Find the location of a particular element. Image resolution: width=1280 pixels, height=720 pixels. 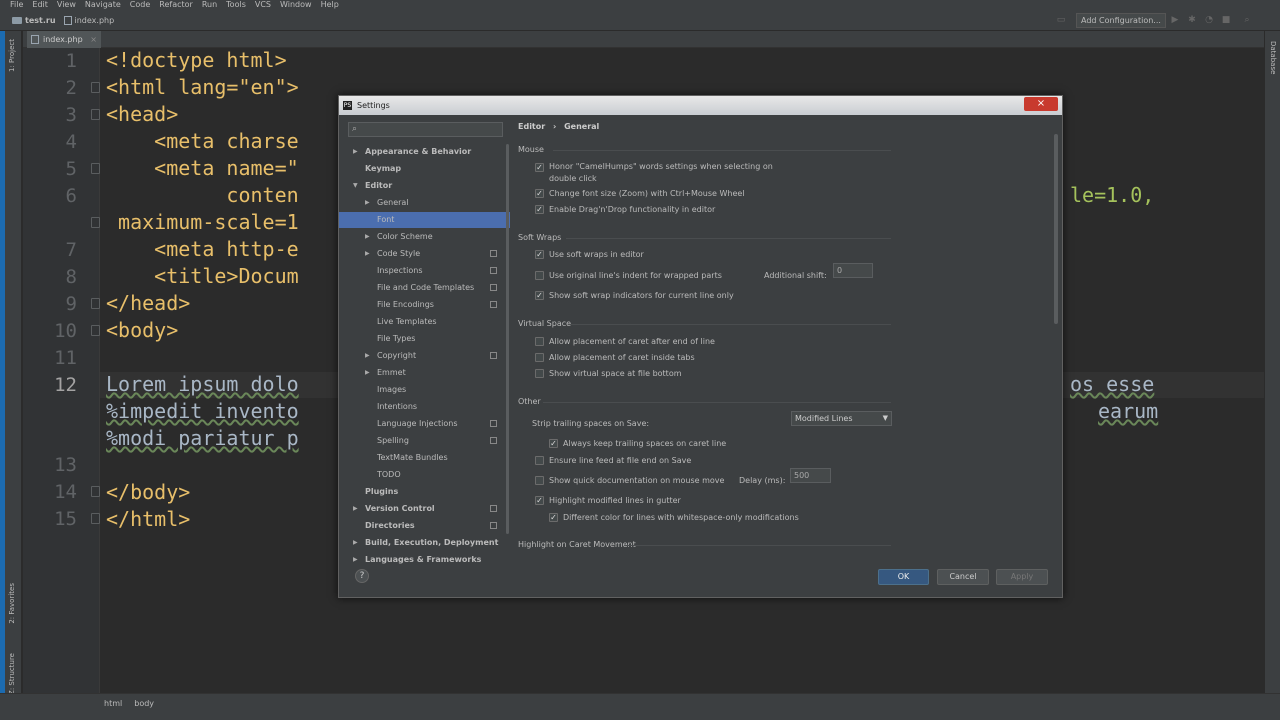

tree-item-build-execution: ▶ Build, Execution, Deployment is located at coordinates (424, 543).